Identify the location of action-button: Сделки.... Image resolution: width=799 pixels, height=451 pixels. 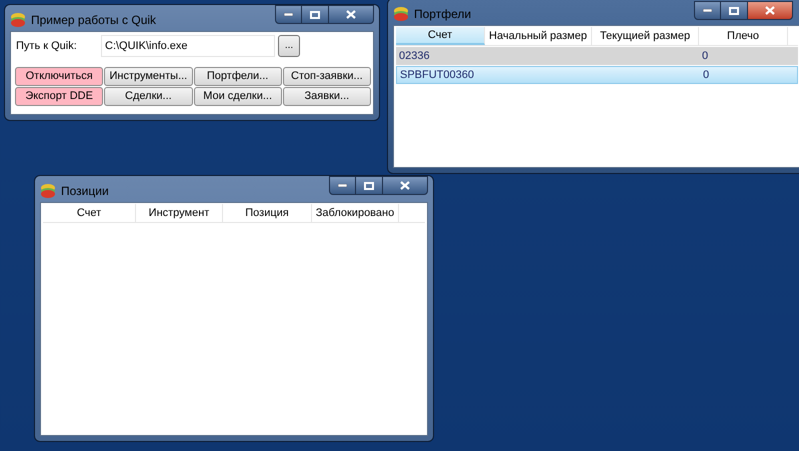
(148, 96).